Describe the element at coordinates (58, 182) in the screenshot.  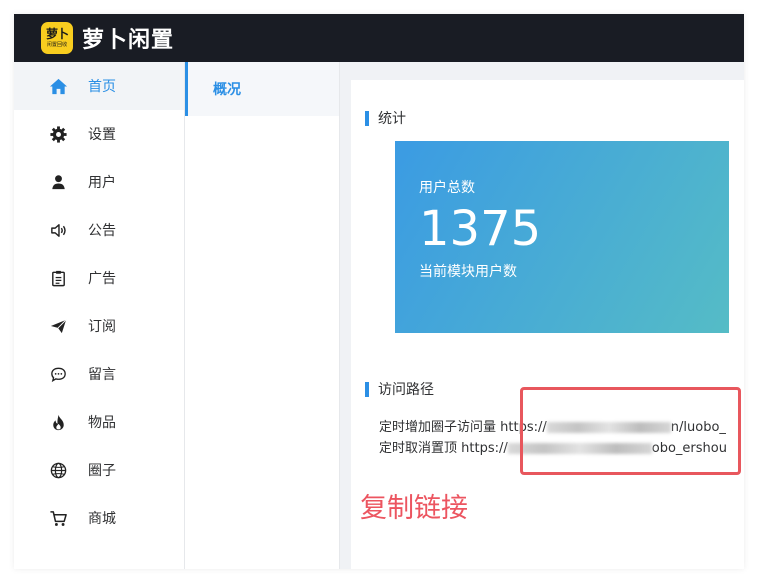
I see `user-icon` at that location.